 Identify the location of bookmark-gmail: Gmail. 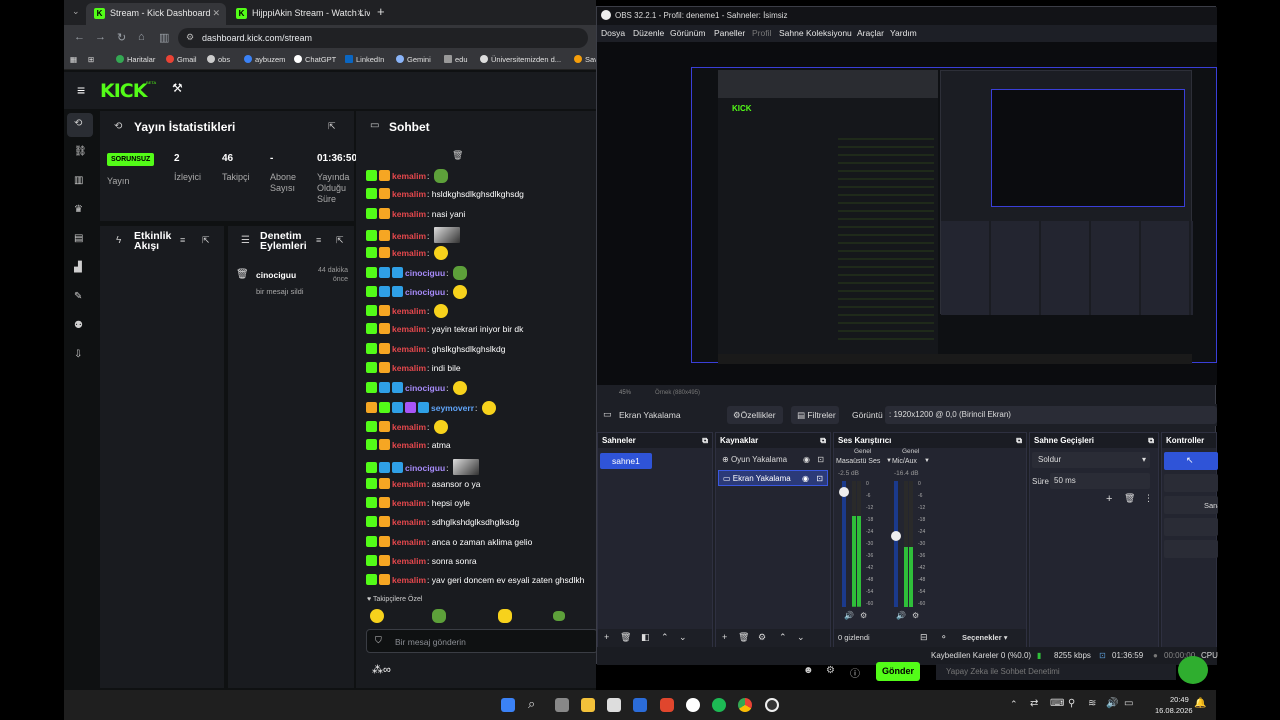
(181, 59).